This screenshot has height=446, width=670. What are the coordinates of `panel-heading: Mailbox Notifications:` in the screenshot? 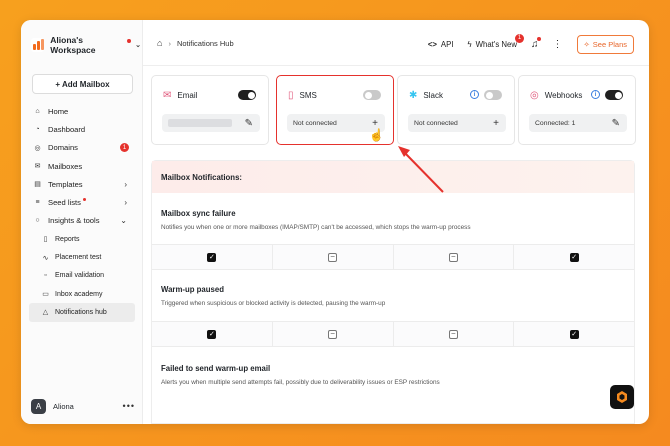 It's located at (393, 177).